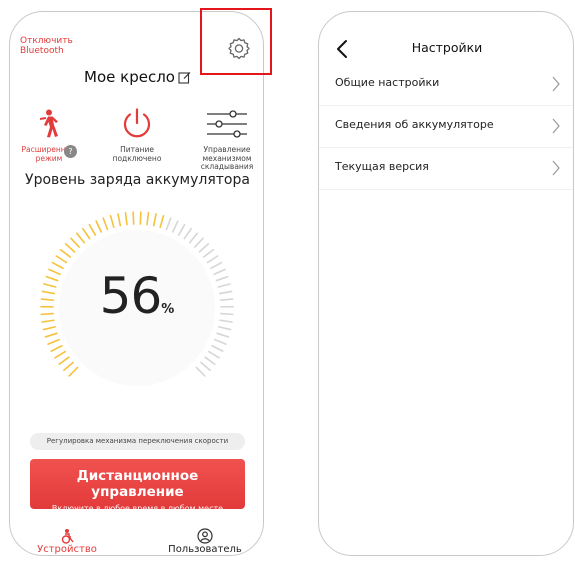 This screenshot has width=575, height=562. What do you see at coordinates (137, 180) in the screenshot?
I see `battery-title: Уровень заряда аккумулятора` at bounding box center [137, 180].